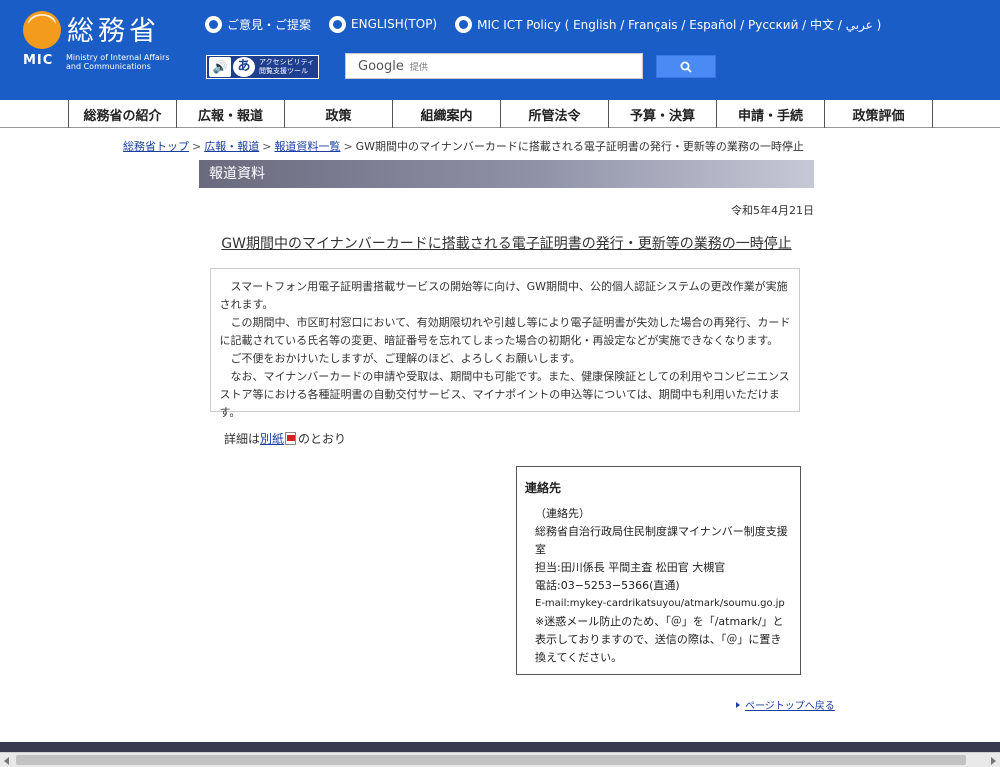 The height and width of the screenshot is (767, 1000). What do you see at coordinates (338, 114) in the screenshot?
I see `nav-item-policy: 政策` at bounding box center [338, 114].